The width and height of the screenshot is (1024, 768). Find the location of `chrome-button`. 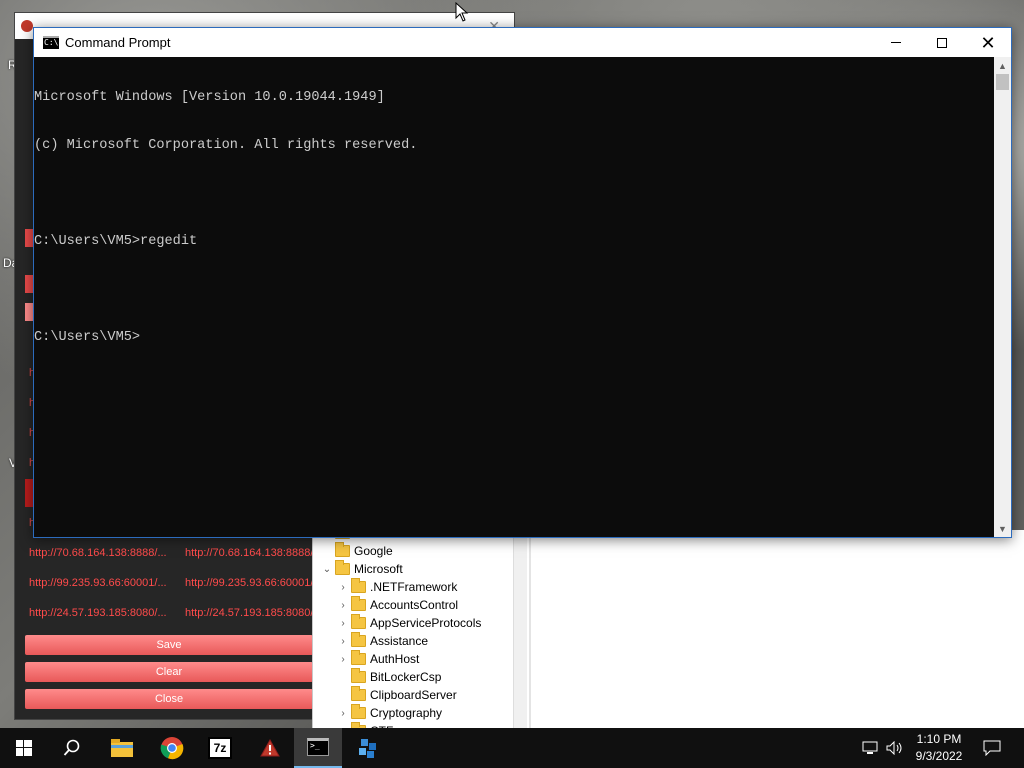

chrome-button is located at coordinates (172, 748).